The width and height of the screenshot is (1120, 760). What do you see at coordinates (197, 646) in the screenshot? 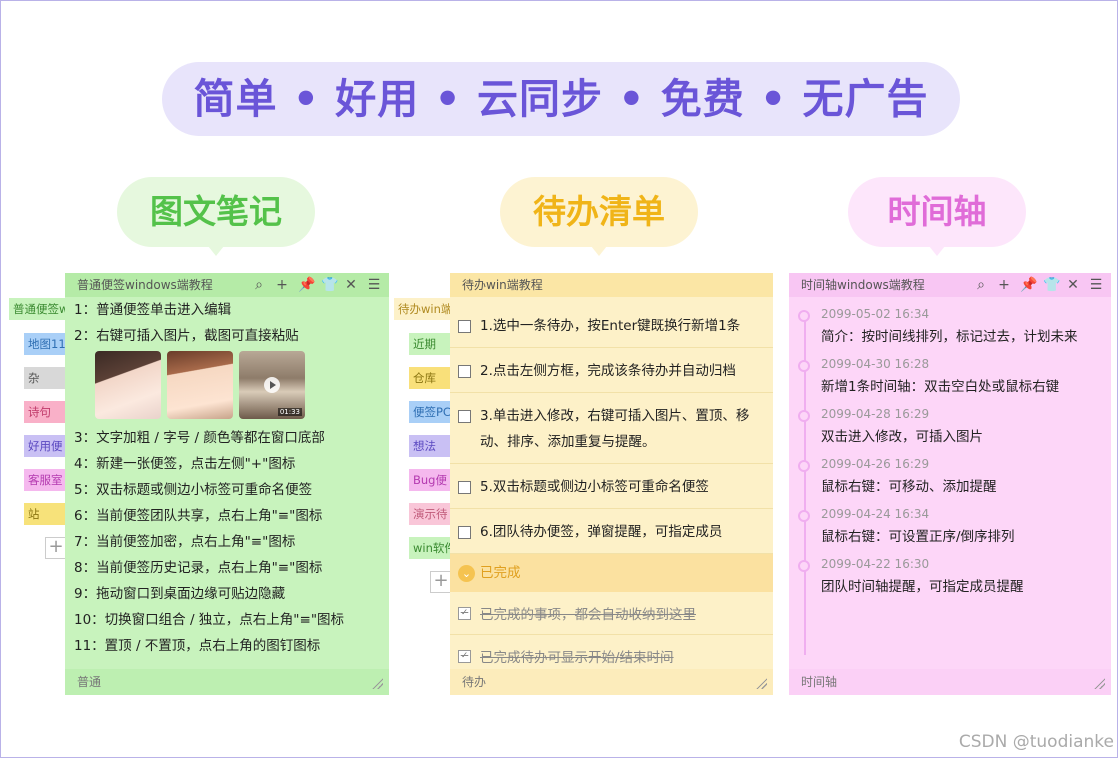
I see `note-line: 11：置顶 / 不置顶，点右上角的图钉图标` at bounding box center [197, 646].